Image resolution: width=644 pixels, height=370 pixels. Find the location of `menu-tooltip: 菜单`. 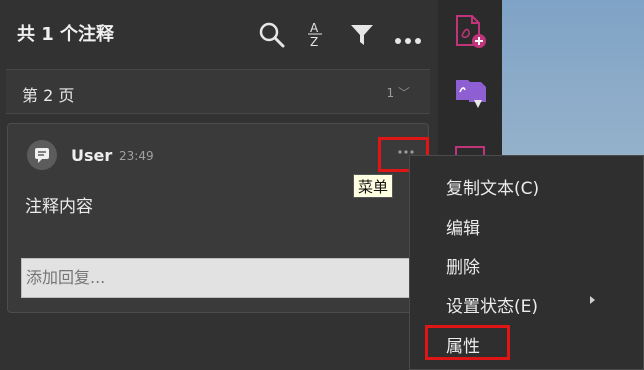

menu-tooltip: 菜单 is located at coordinates (373, 186).